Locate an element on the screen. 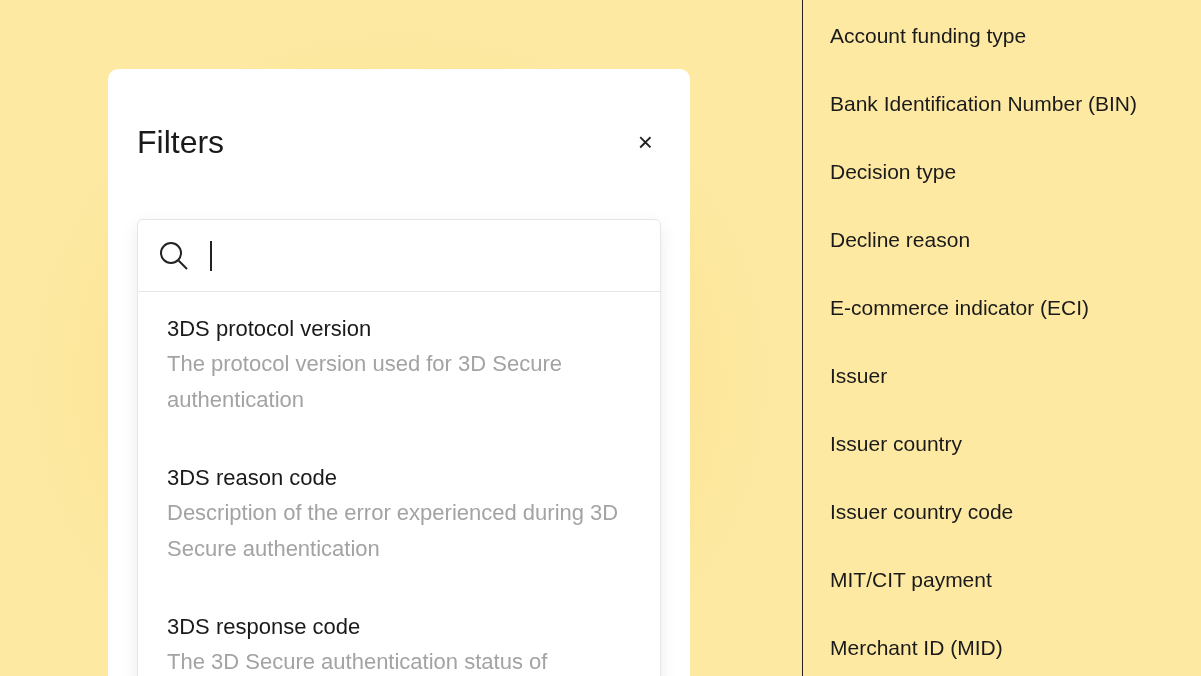  close-button: × is located at coordinates (645, 142).